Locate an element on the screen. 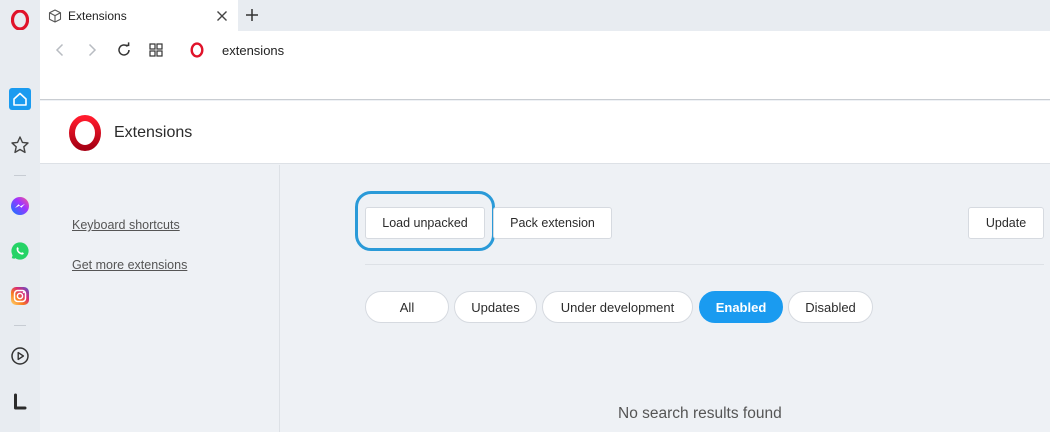 The height and width of the screenshot is (432, 1050). plus-icon is located at coordinates (252, 15).